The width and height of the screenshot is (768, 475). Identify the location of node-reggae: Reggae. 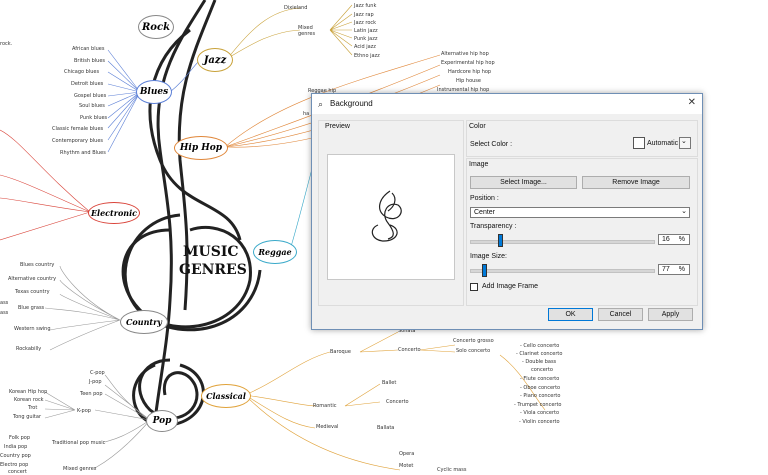
(275, 252).